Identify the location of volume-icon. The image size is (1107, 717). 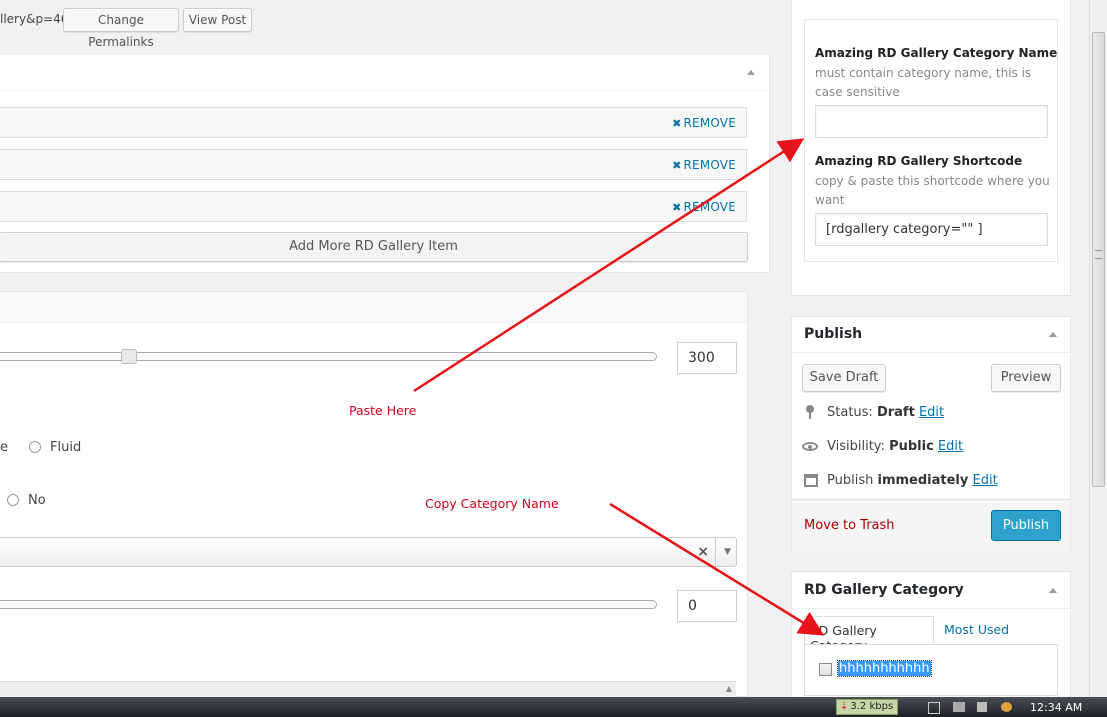
(1006, 707).